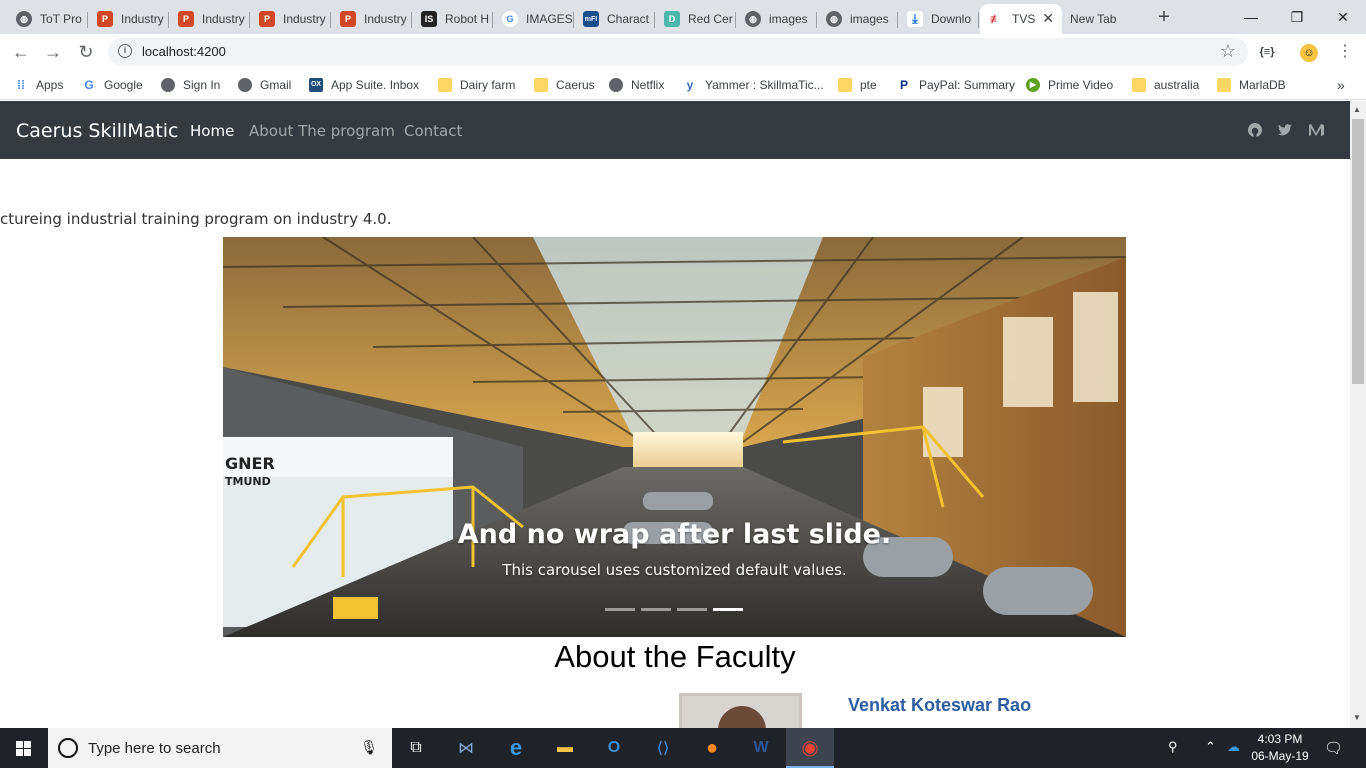 The width and height of the screenshot is (1366, 768). I want to click on carousel-caption-title: And no wrap after last slide., so click(674, 534).